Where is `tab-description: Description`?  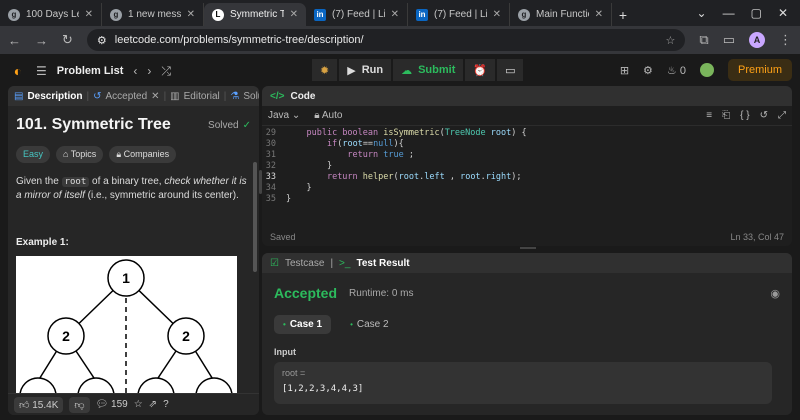 tab-description: Description is located at coordinates (54, 96).